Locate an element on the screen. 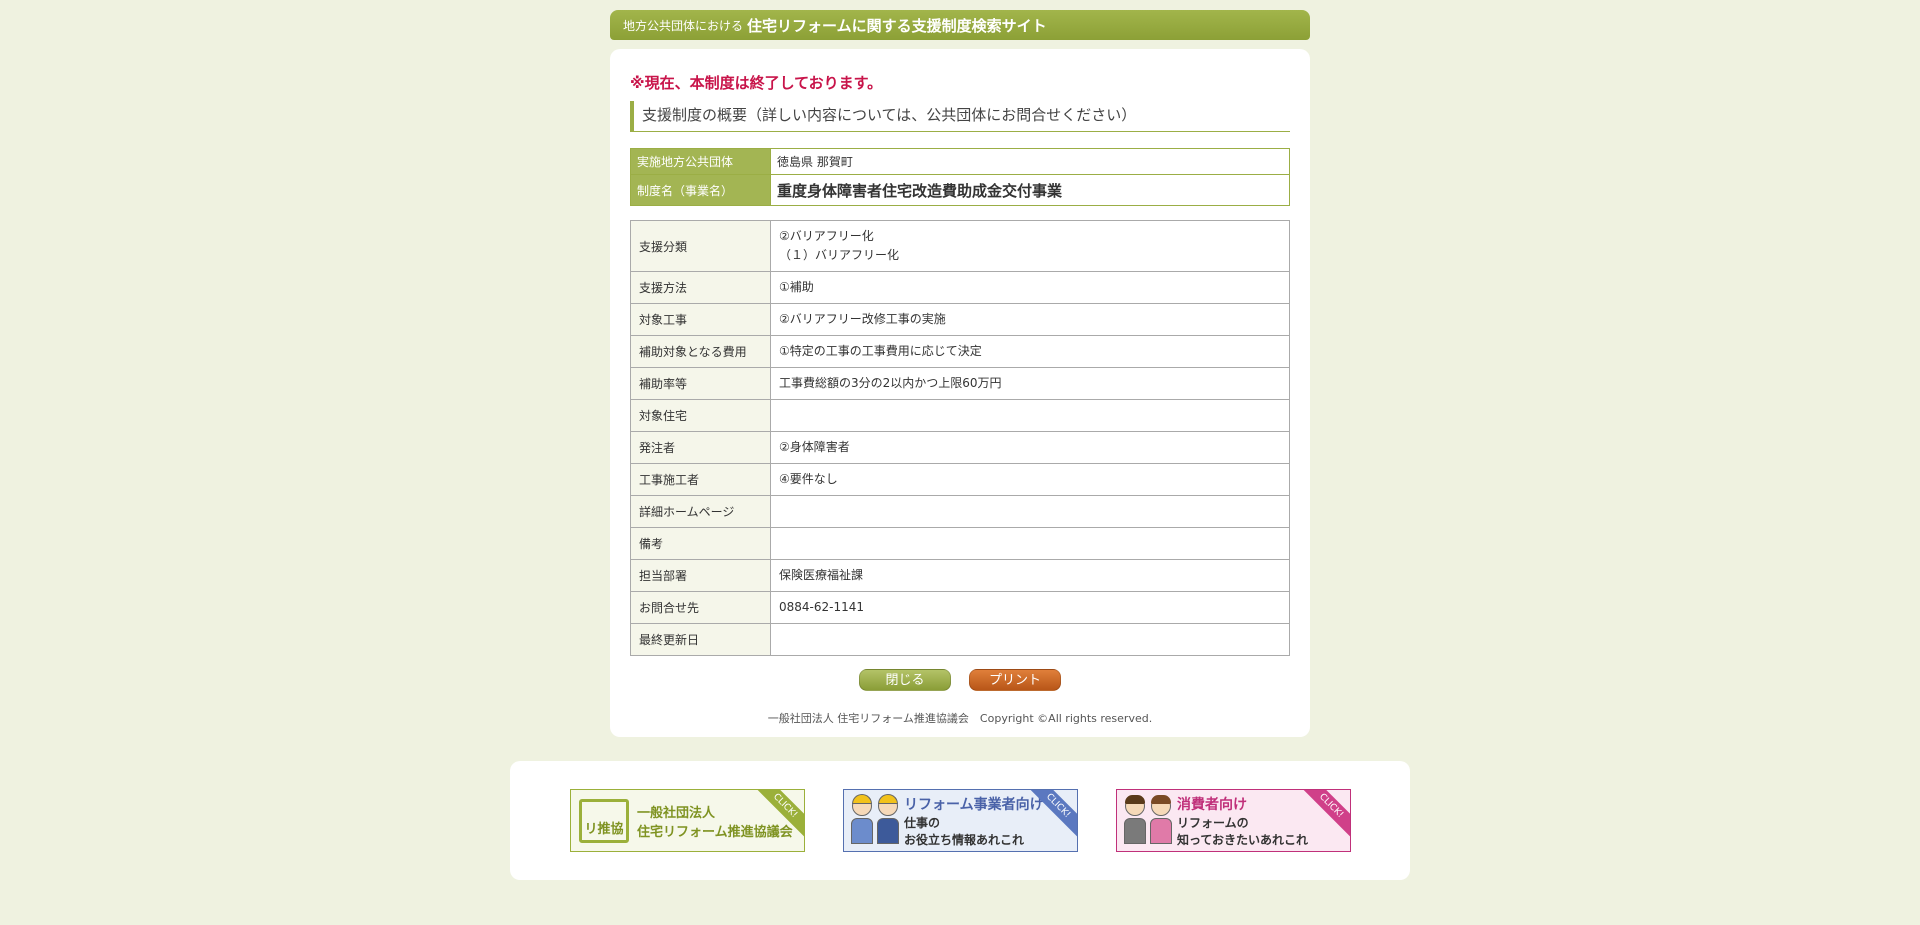 This screenshot has width=1920, height=925. detail-value: ①補助 is located at coordinates (1030, 287).